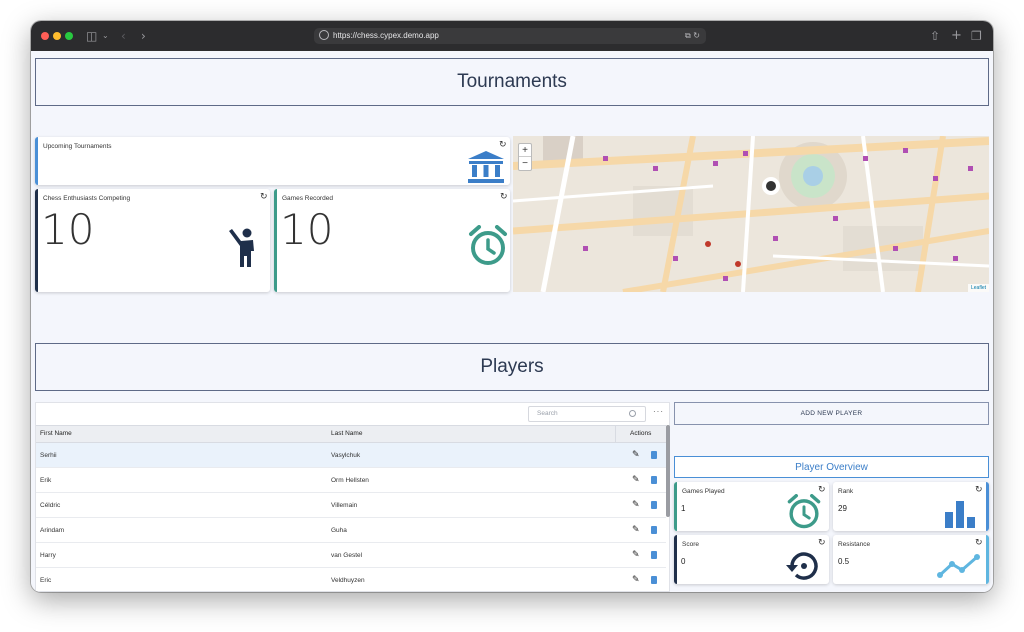 Image resolution: width=1024 pixels, height=632 pixels. What do you see at coordinates (57, 36) in the screenshot?
I see `minimize-window-button` at bounding box center [57, 36].